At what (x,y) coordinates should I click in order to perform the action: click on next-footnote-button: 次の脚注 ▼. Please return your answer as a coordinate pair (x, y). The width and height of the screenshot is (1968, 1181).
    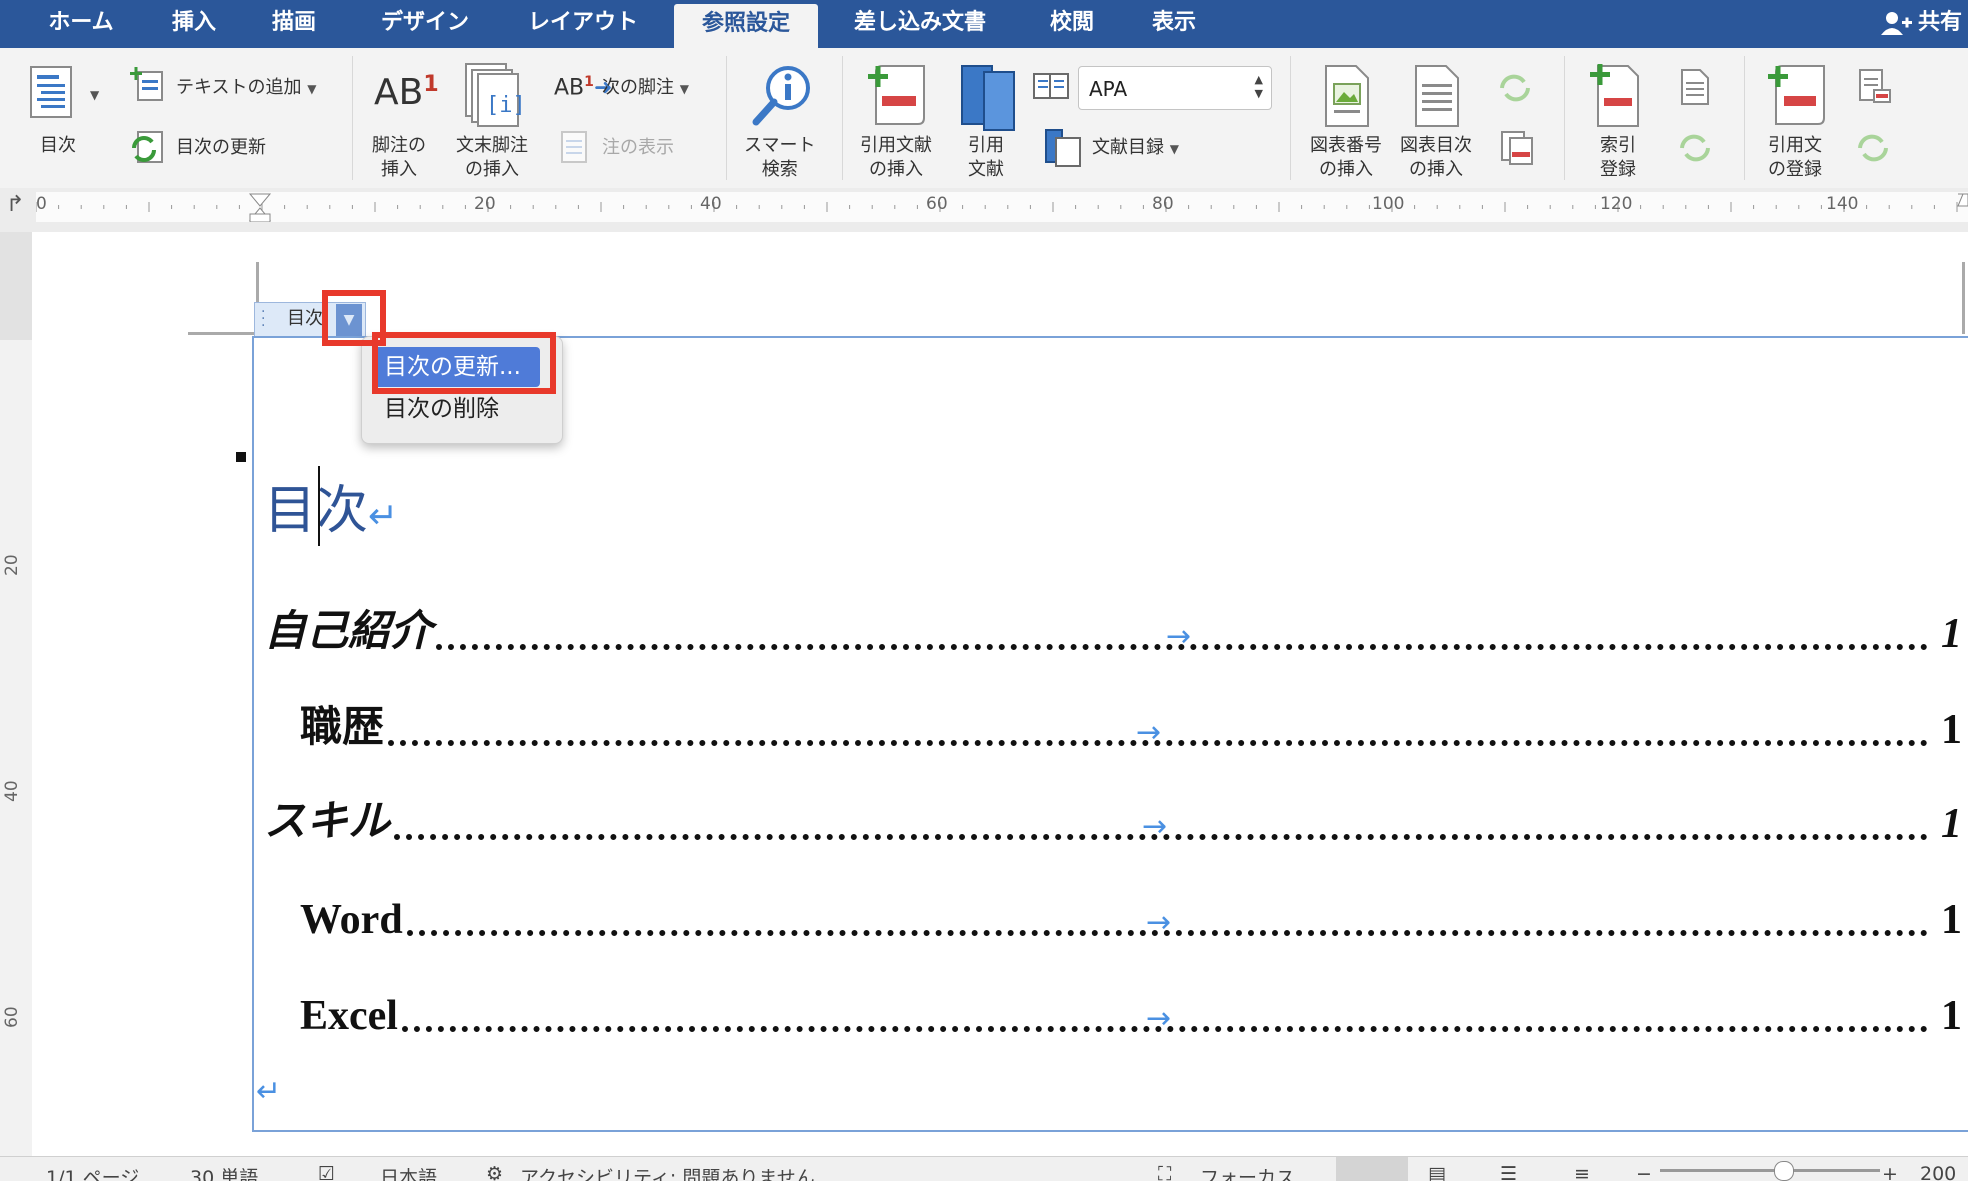
    Looking at the image, I should click on (645, 88).